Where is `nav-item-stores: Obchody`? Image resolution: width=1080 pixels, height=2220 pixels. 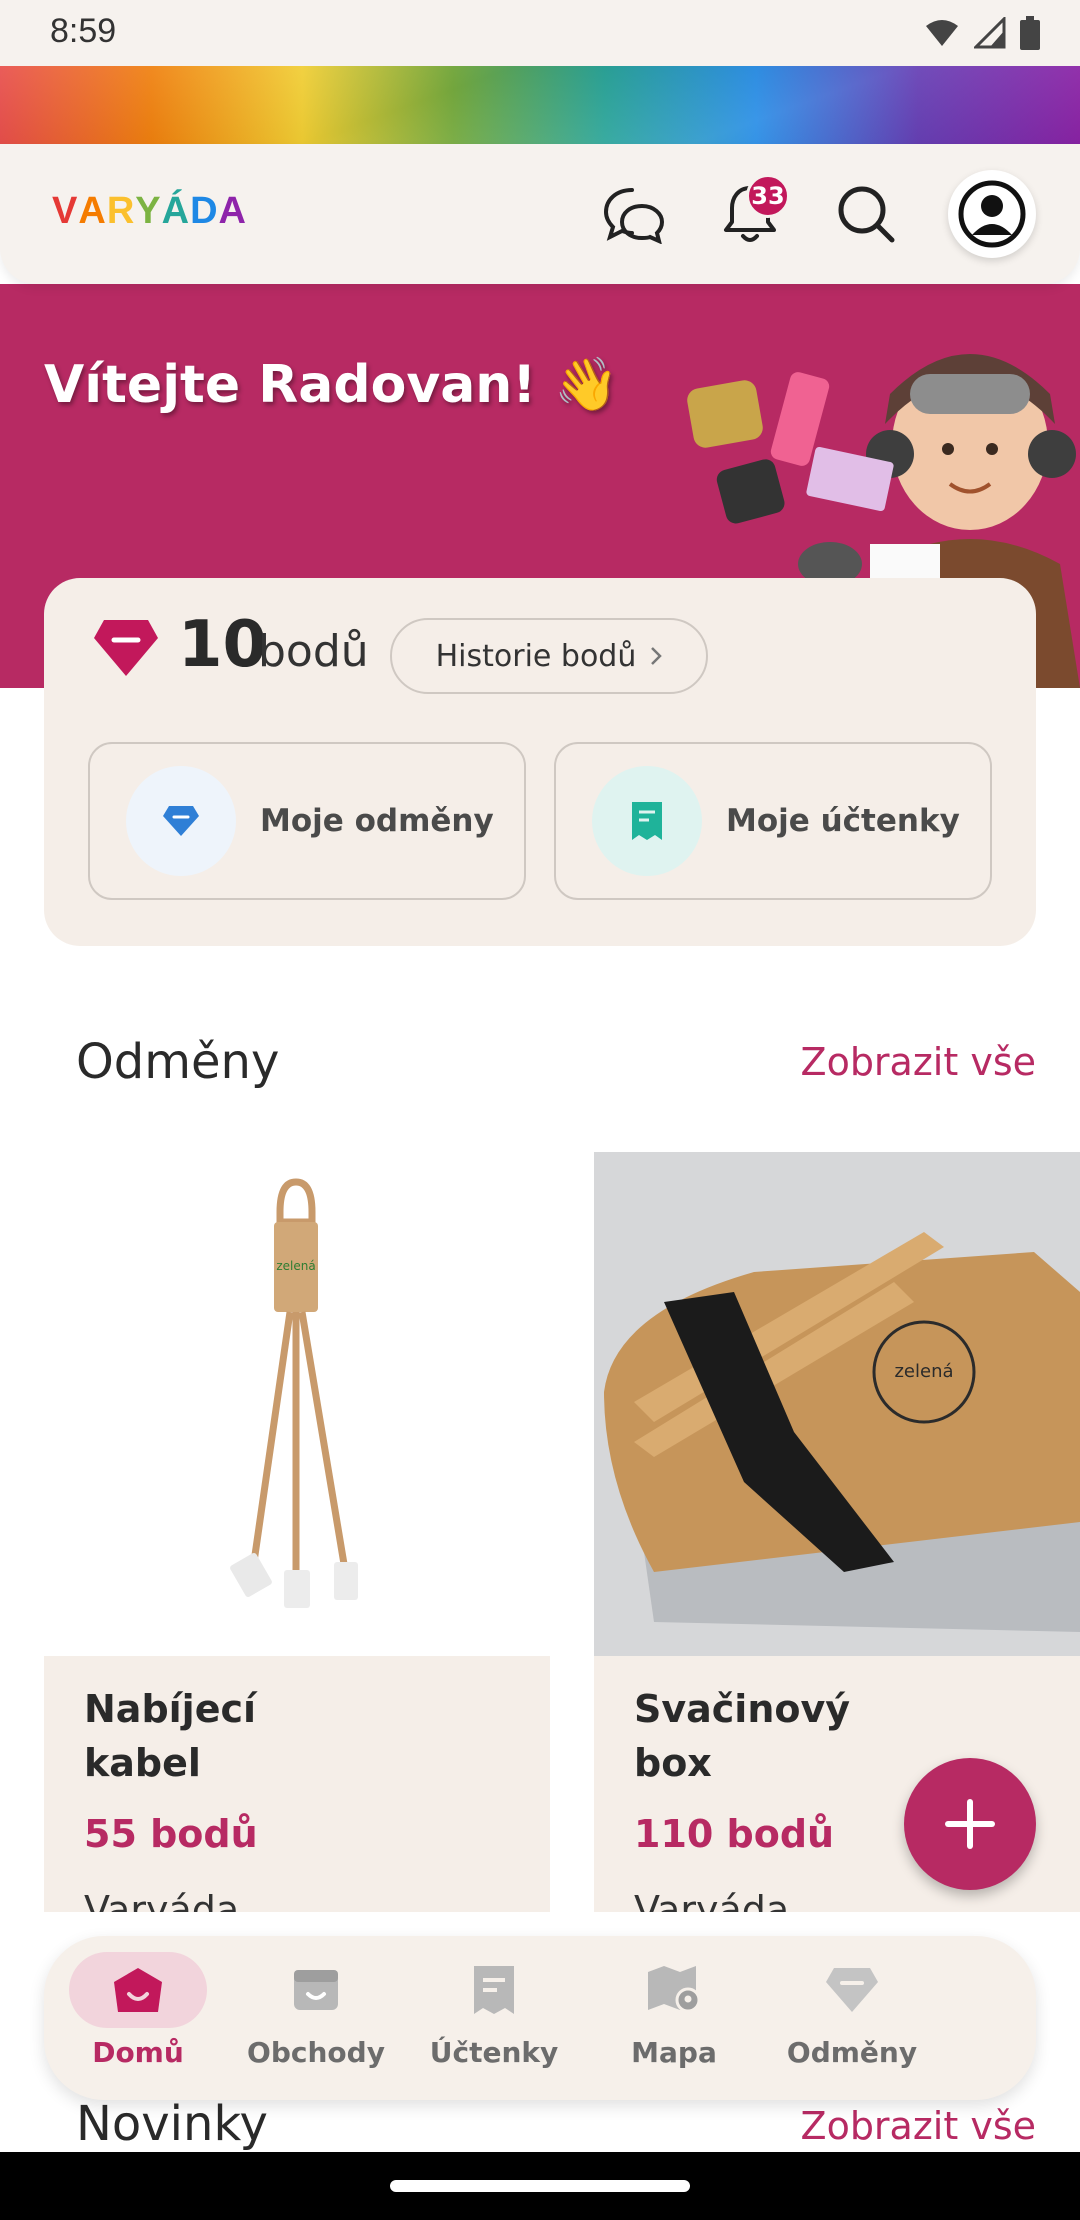 nav-item-stores: Obchody is located at coordinates (316, 2018).